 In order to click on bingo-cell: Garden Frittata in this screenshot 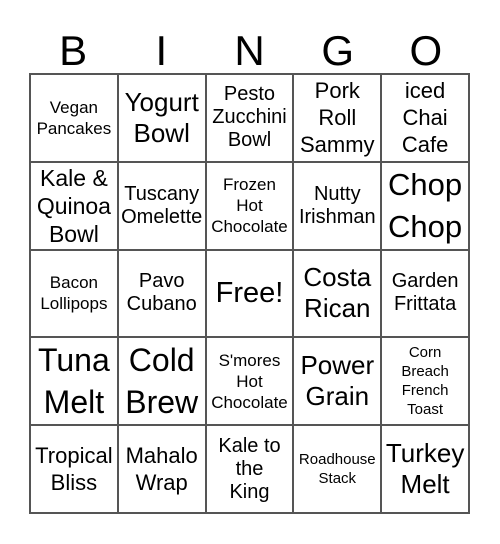, I will do `click(425, 293)`.